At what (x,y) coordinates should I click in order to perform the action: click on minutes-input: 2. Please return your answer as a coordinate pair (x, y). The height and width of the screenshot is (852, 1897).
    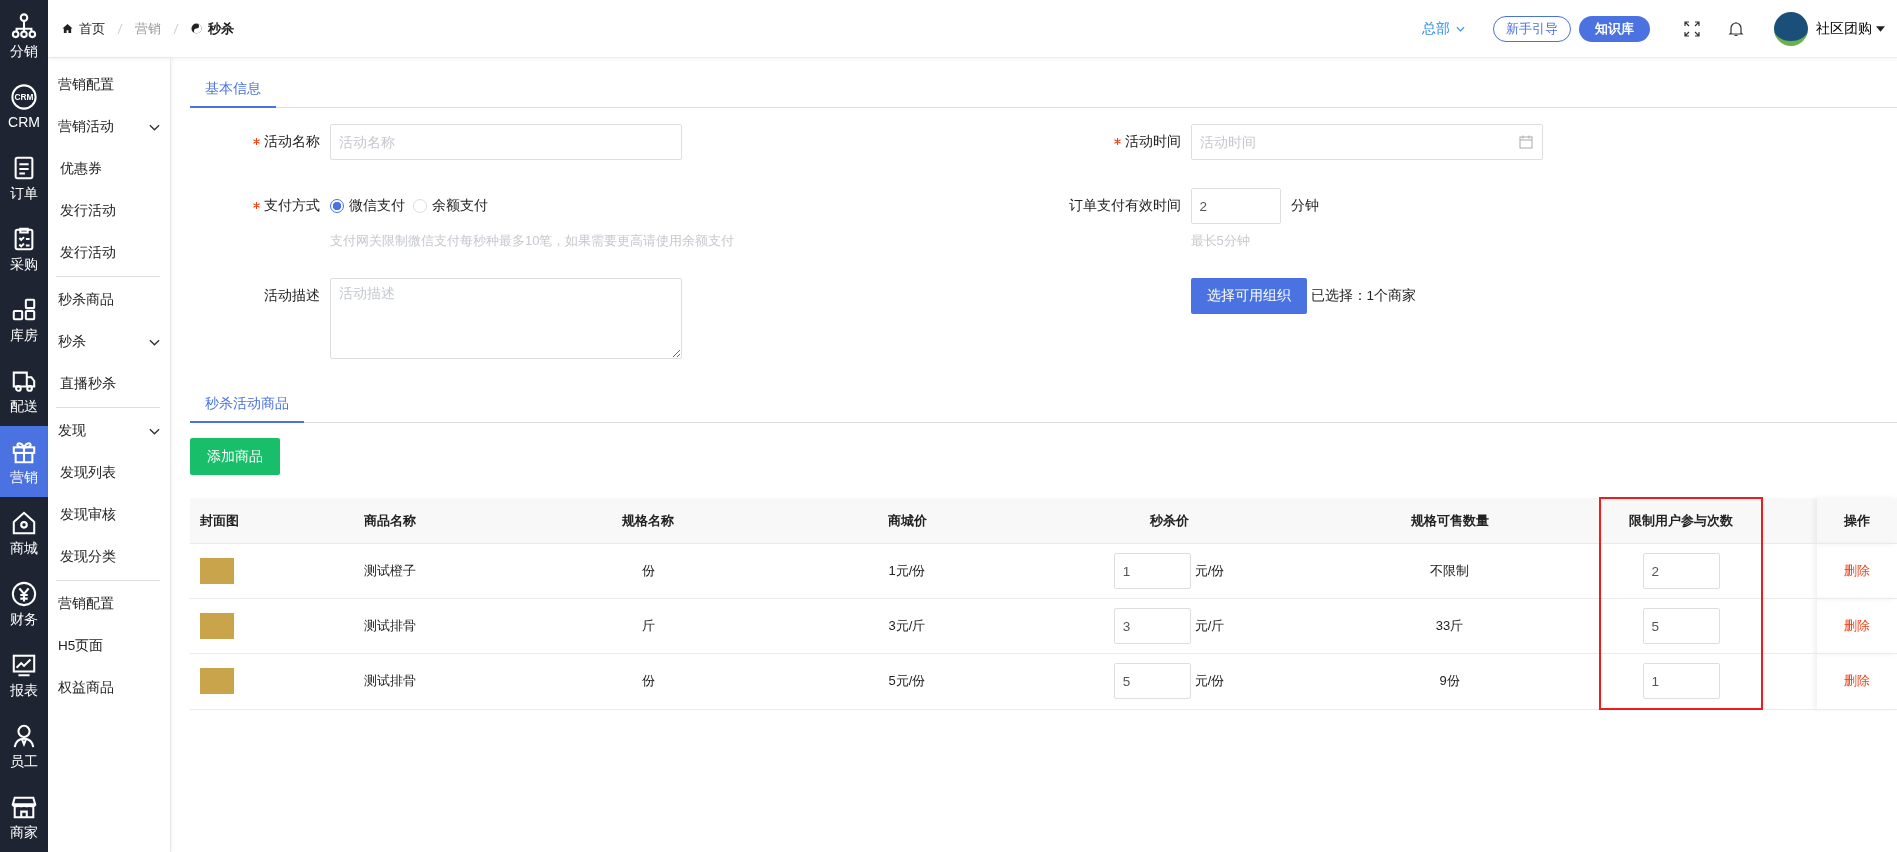
    Looking at the image, I should click on (1235, 206).